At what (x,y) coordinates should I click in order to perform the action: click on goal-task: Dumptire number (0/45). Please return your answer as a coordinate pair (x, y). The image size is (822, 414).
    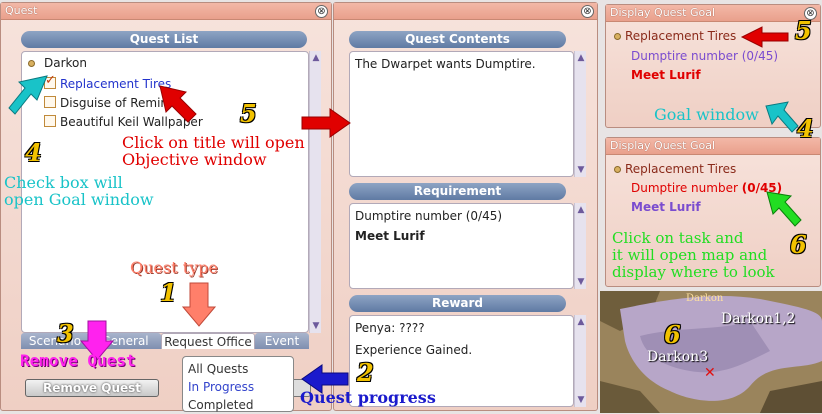
    Looking at the image, I should click on (704, 56).